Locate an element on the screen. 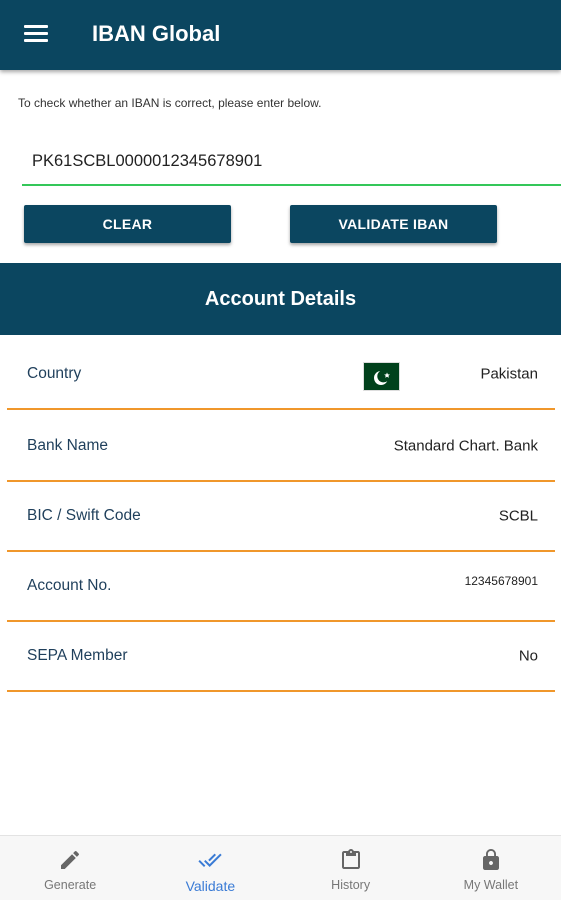  detail-row-country: Country Pakistan is located at coordinates (281, 375).